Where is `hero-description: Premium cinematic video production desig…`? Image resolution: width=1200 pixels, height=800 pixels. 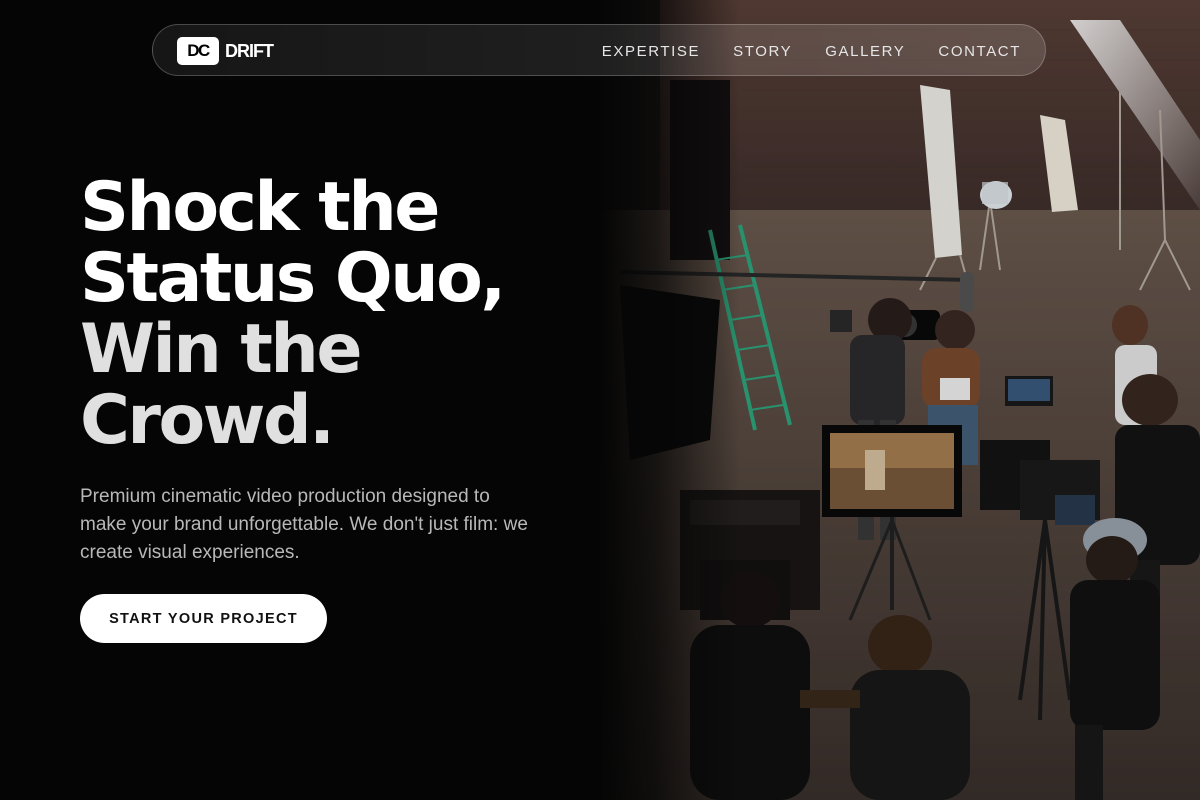 hero-description: Premium cinematic video production desig… is located at coordinates (304, 524).